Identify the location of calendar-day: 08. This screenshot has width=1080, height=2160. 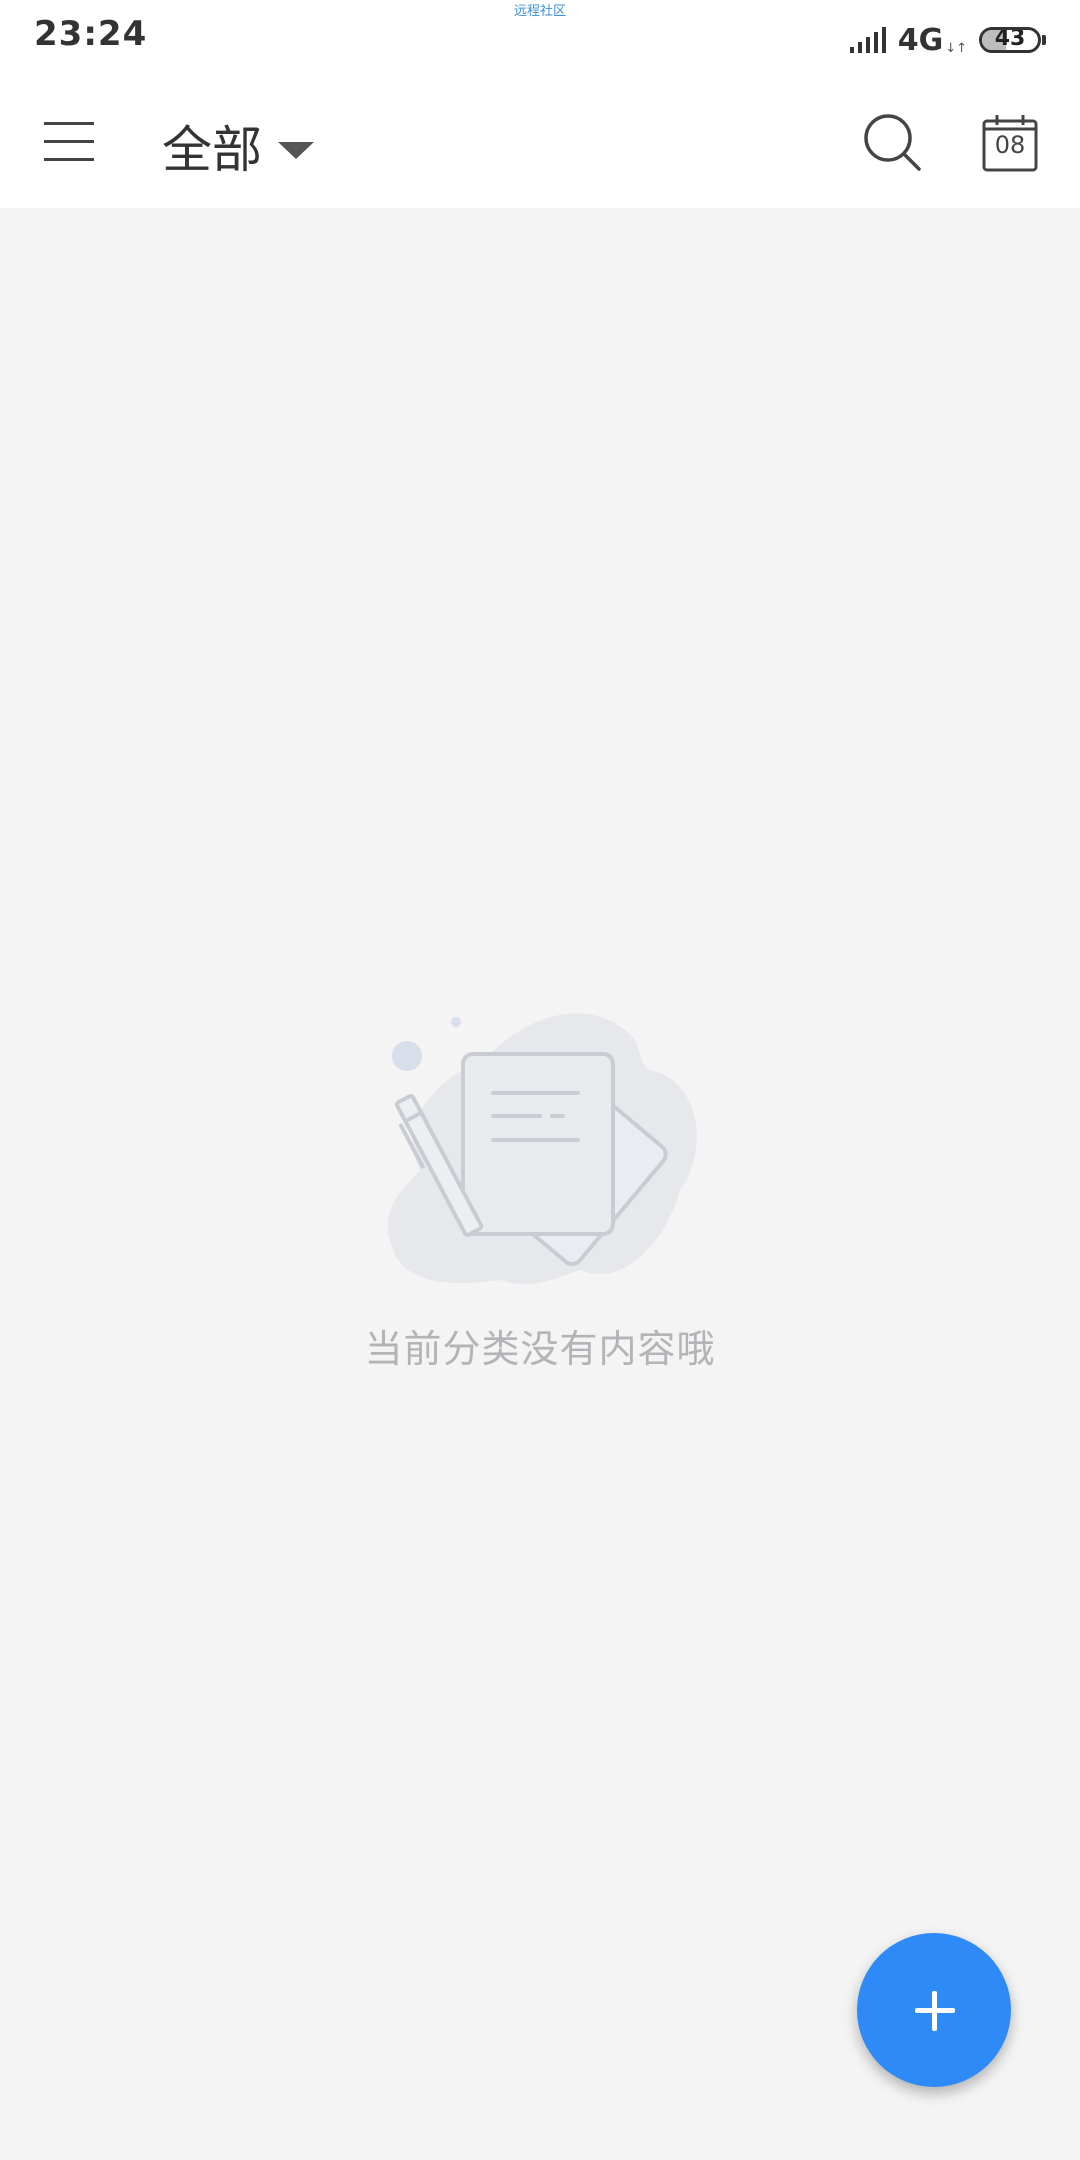
(1010, 145).